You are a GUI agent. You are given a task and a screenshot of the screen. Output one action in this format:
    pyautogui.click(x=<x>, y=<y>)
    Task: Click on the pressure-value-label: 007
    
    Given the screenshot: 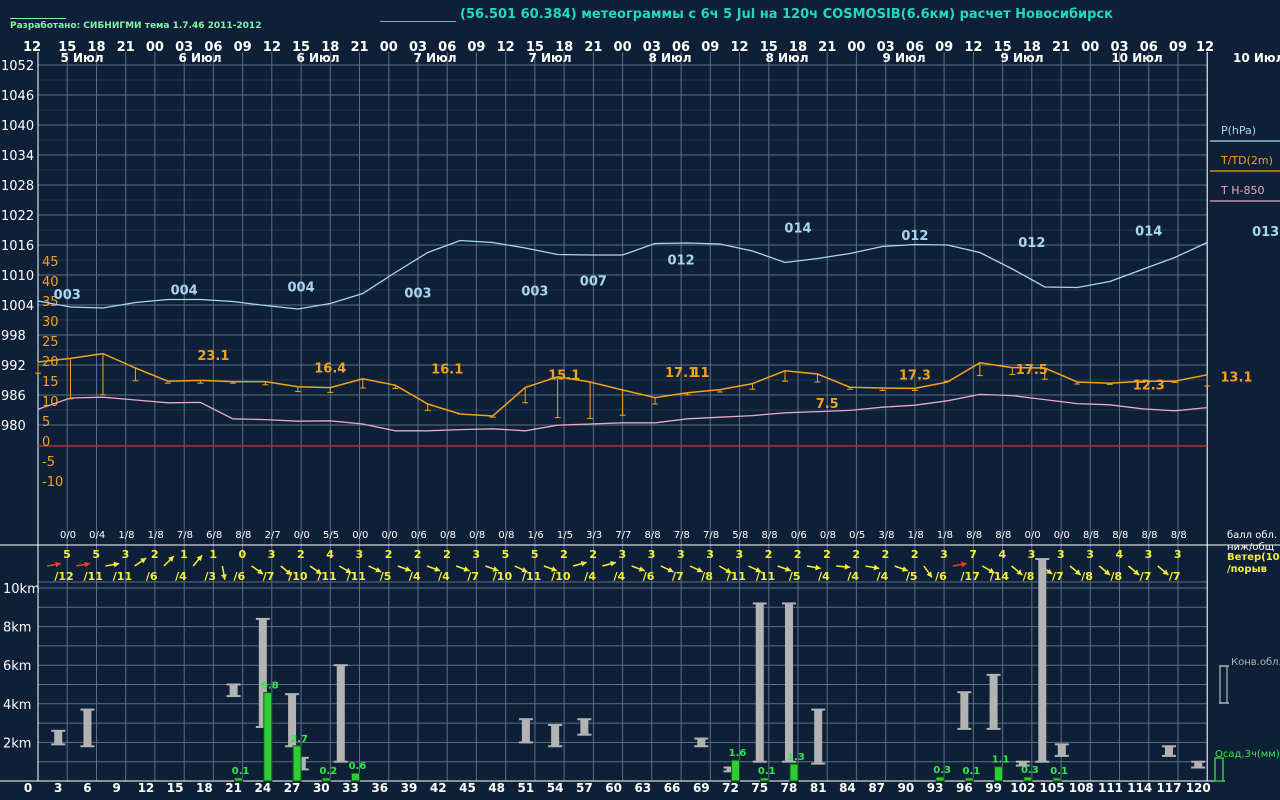 What is the action you would take?
    pyautogui.click(x=593, y=282)
    